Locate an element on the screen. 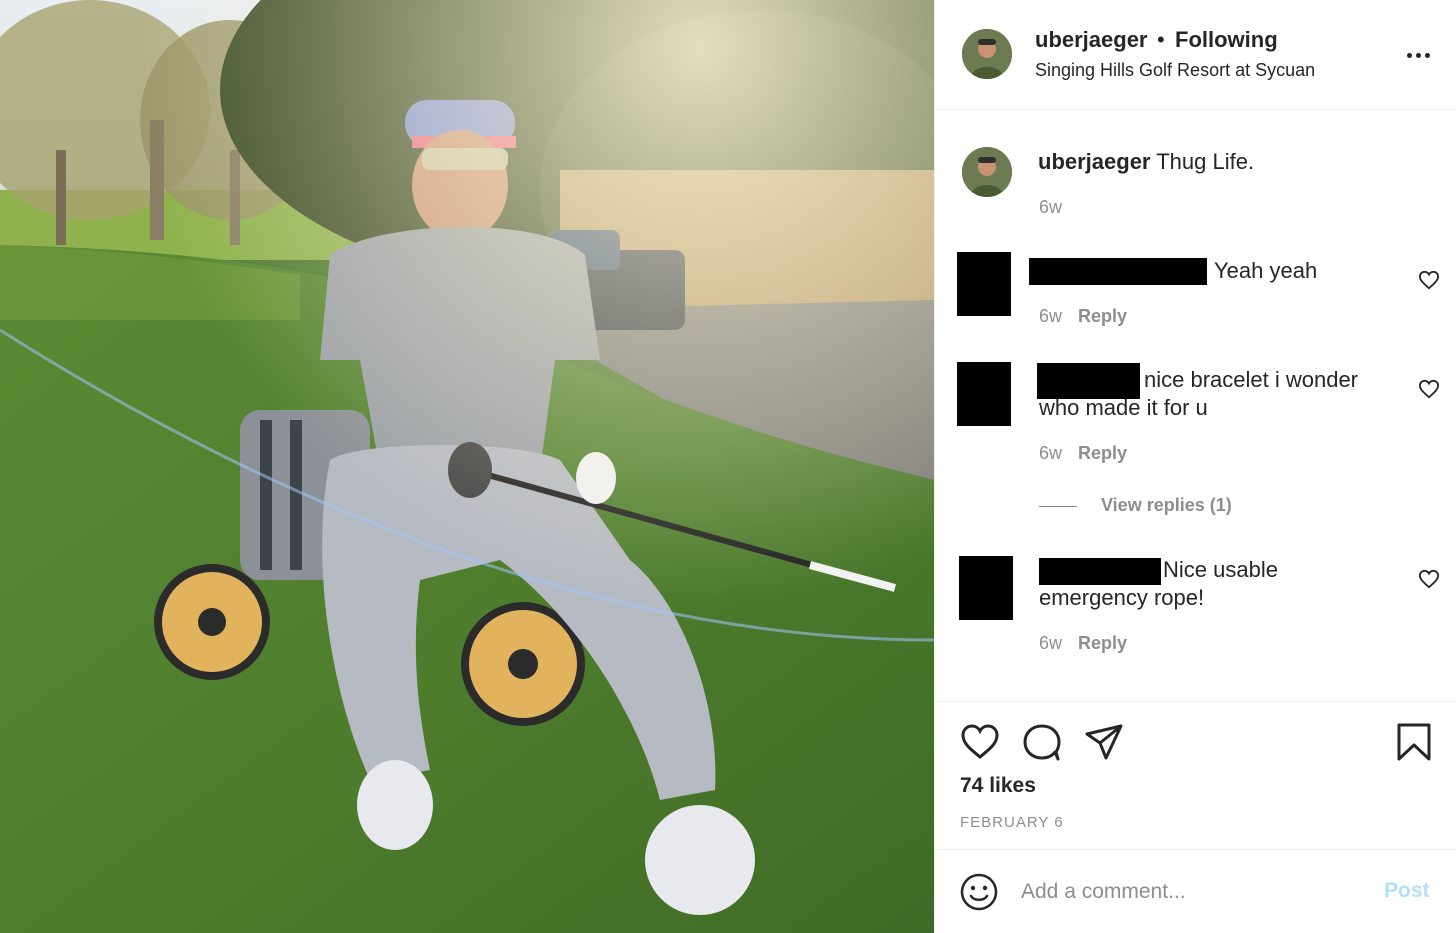 The image size is (1456, 933). smile-icon is located at coordinates (979, 892).